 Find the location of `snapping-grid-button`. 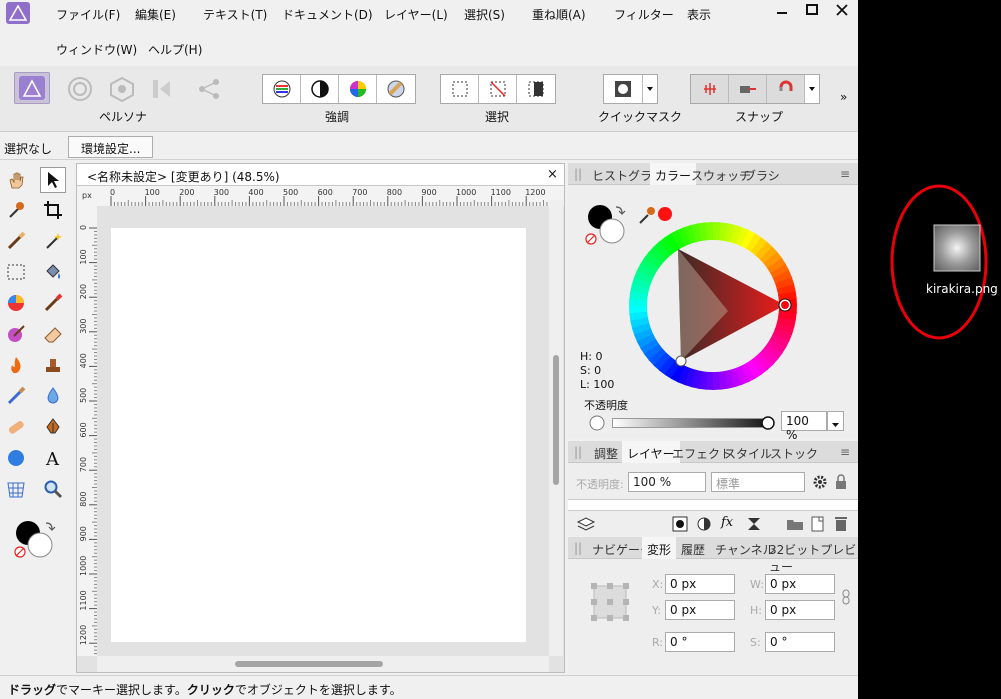

snapping-grid-button is located at coordinates (710, 89).